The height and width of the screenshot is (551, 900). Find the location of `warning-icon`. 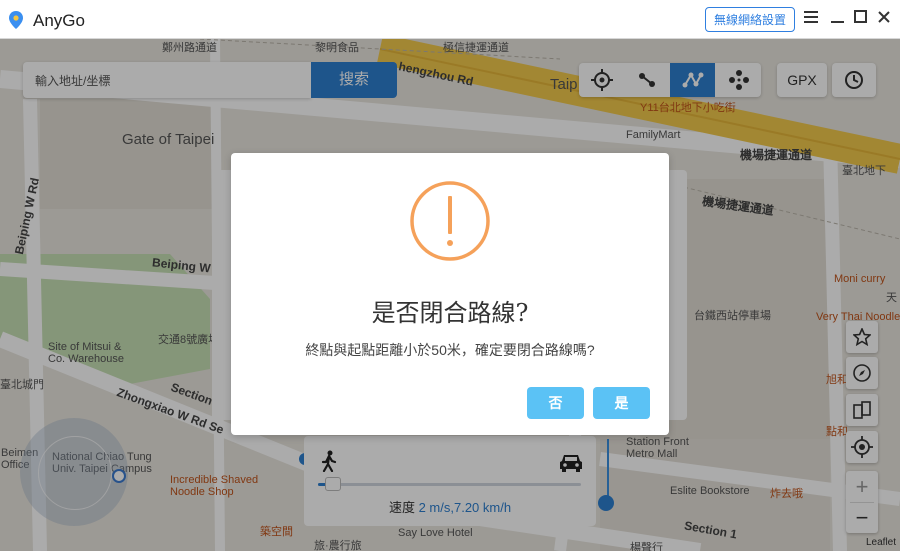

warning-icon is located at coordinates (450, 221).